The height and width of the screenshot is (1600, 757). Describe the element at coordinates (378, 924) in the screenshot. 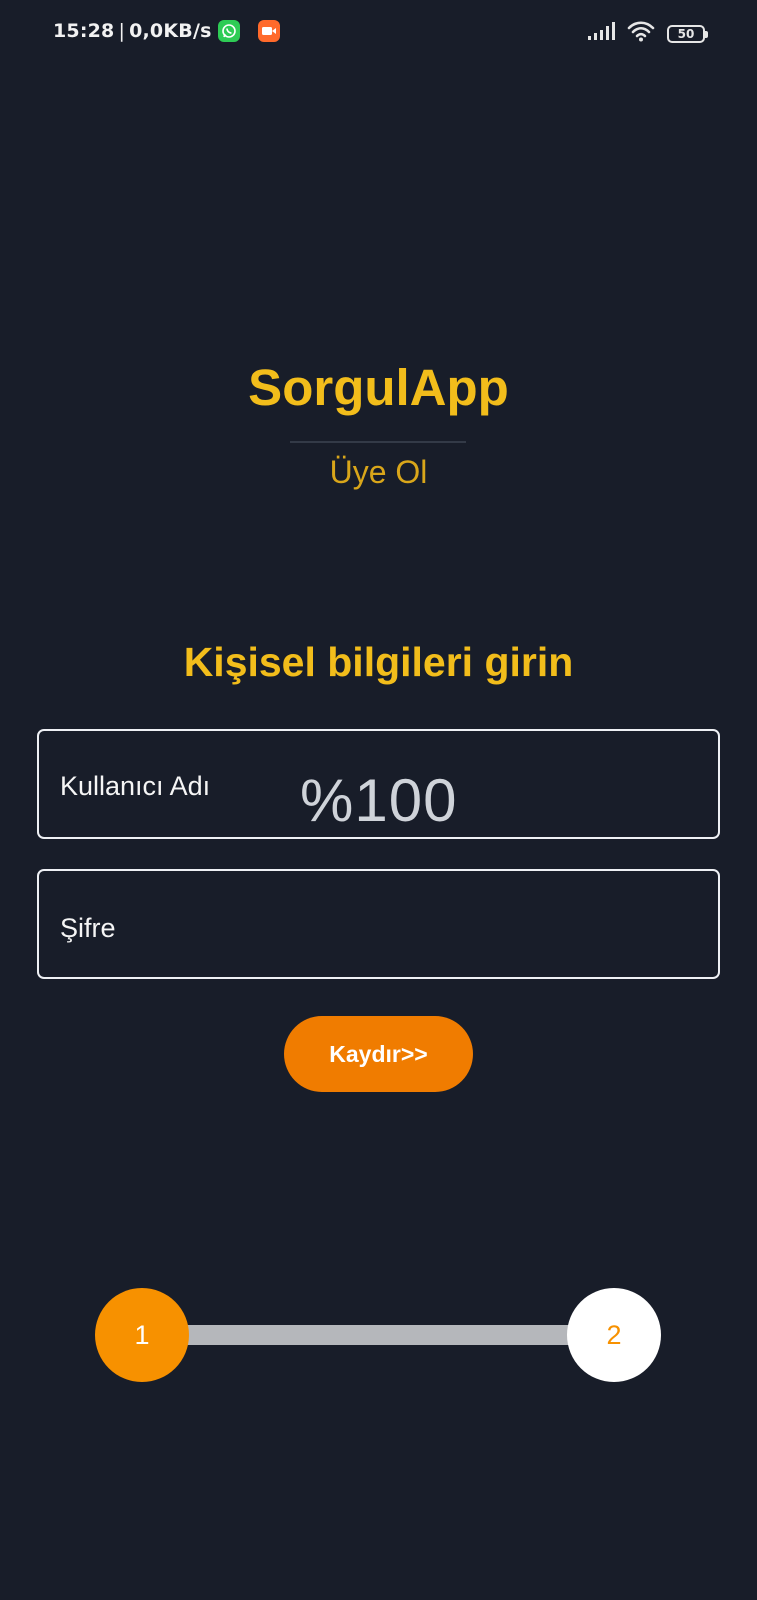

I see `password-field: Şifre` at that location.